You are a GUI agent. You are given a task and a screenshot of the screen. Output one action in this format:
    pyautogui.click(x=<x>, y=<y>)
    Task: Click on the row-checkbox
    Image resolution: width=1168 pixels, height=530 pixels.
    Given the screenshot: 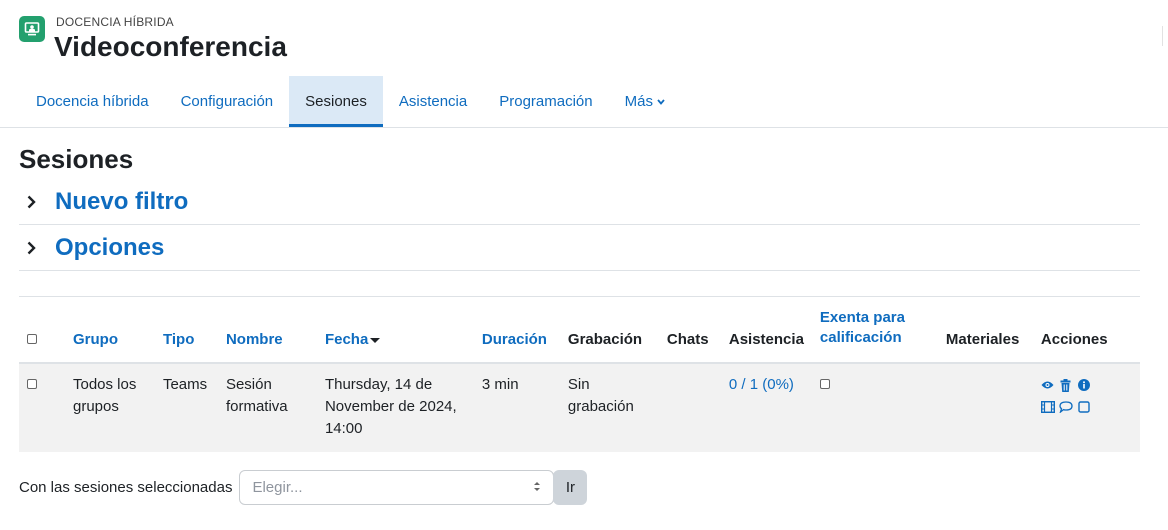 What is the action you would take?
    pyautogui.click(x=32, y=384)
    